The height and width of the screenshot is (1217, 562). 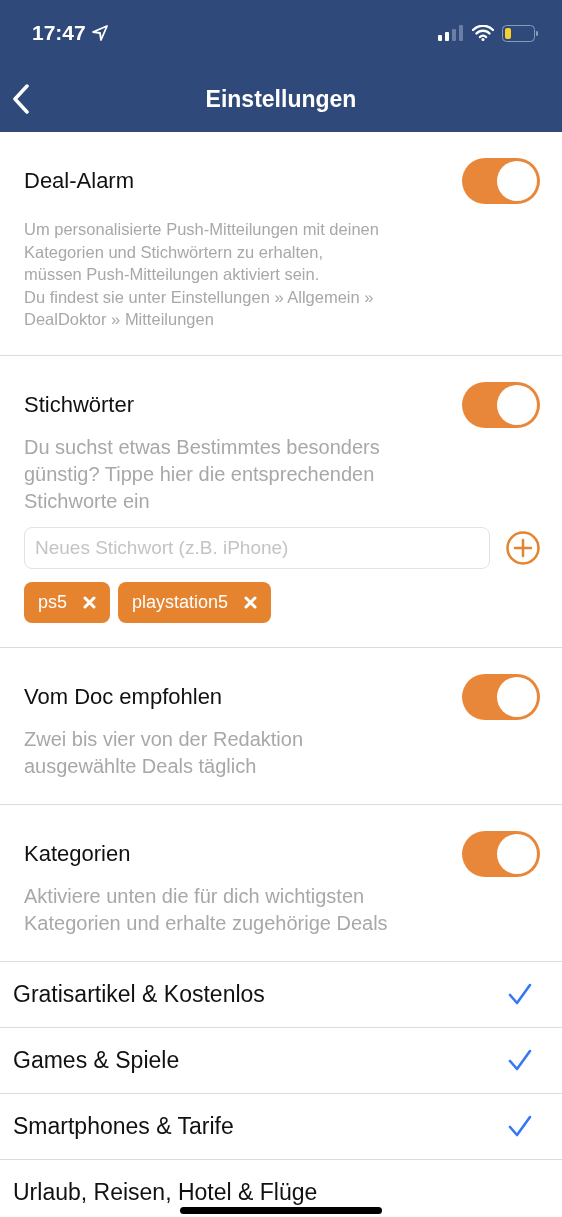 What do you see at coordinates (180, 602) in the screenshot?
I see `tag-label: playstation5` at bounding box center [180, 602].